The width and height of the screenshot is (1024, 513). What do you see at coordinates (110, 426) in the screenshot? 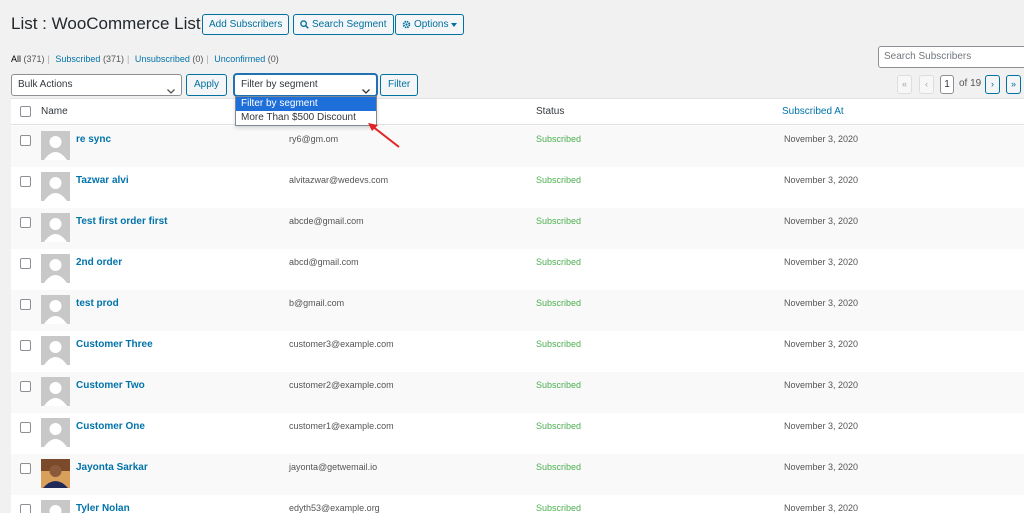
I see `subscriber-name-link: Customer One` at bounding box center [110, 426].